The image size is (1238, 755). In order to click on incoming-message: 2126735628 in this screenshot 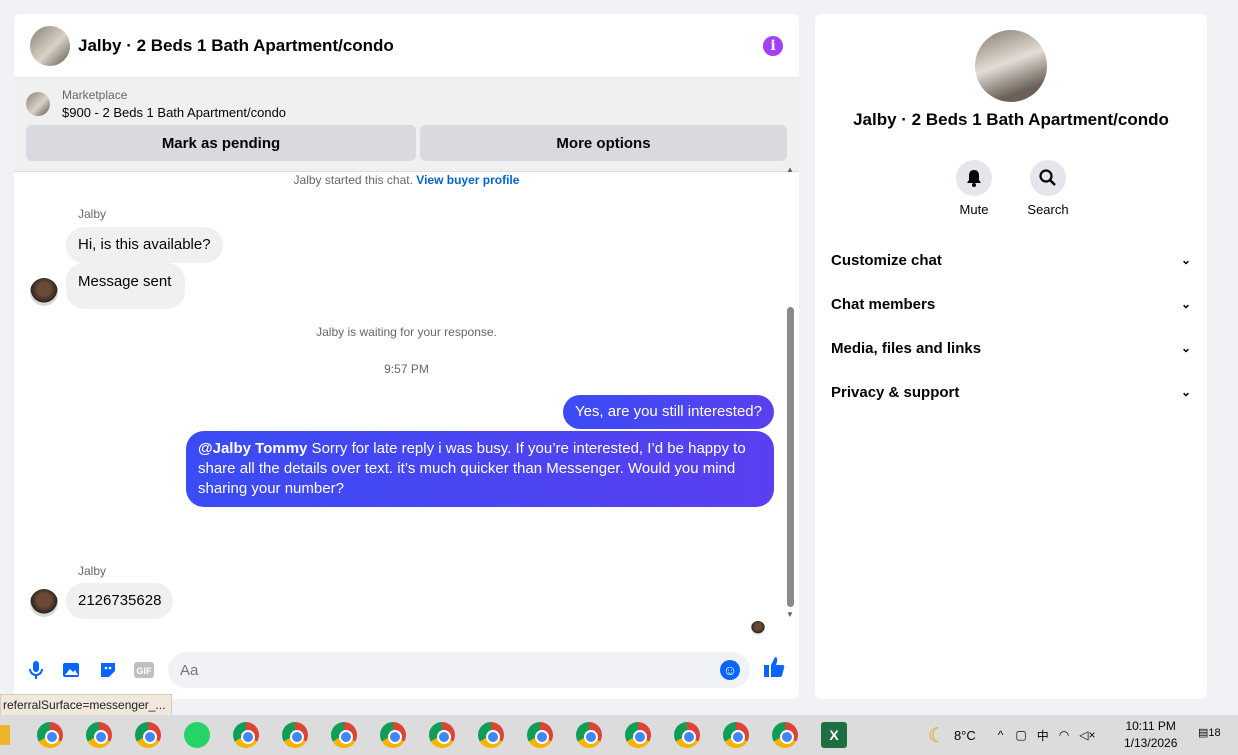, I will do `click(120, 601)`.